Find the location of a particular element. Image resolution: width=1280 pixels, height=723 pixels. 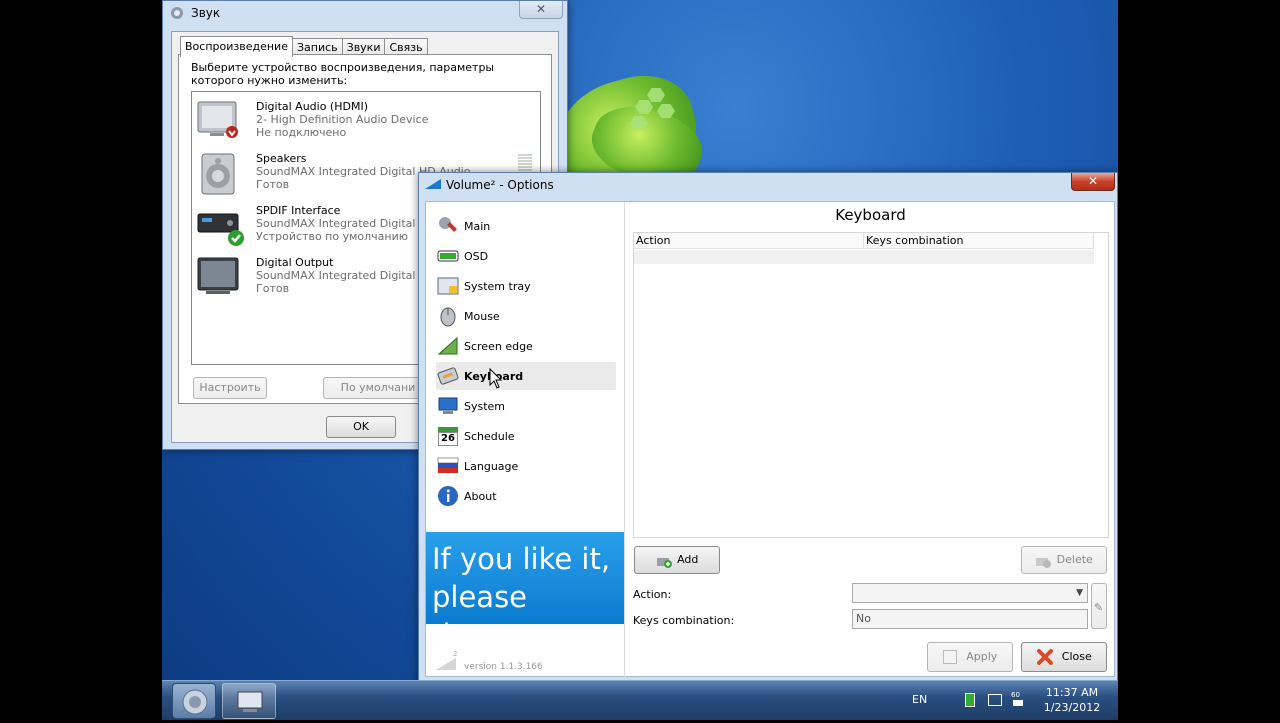

app-logo-icon: 2 is located at coordinates (448, 660).